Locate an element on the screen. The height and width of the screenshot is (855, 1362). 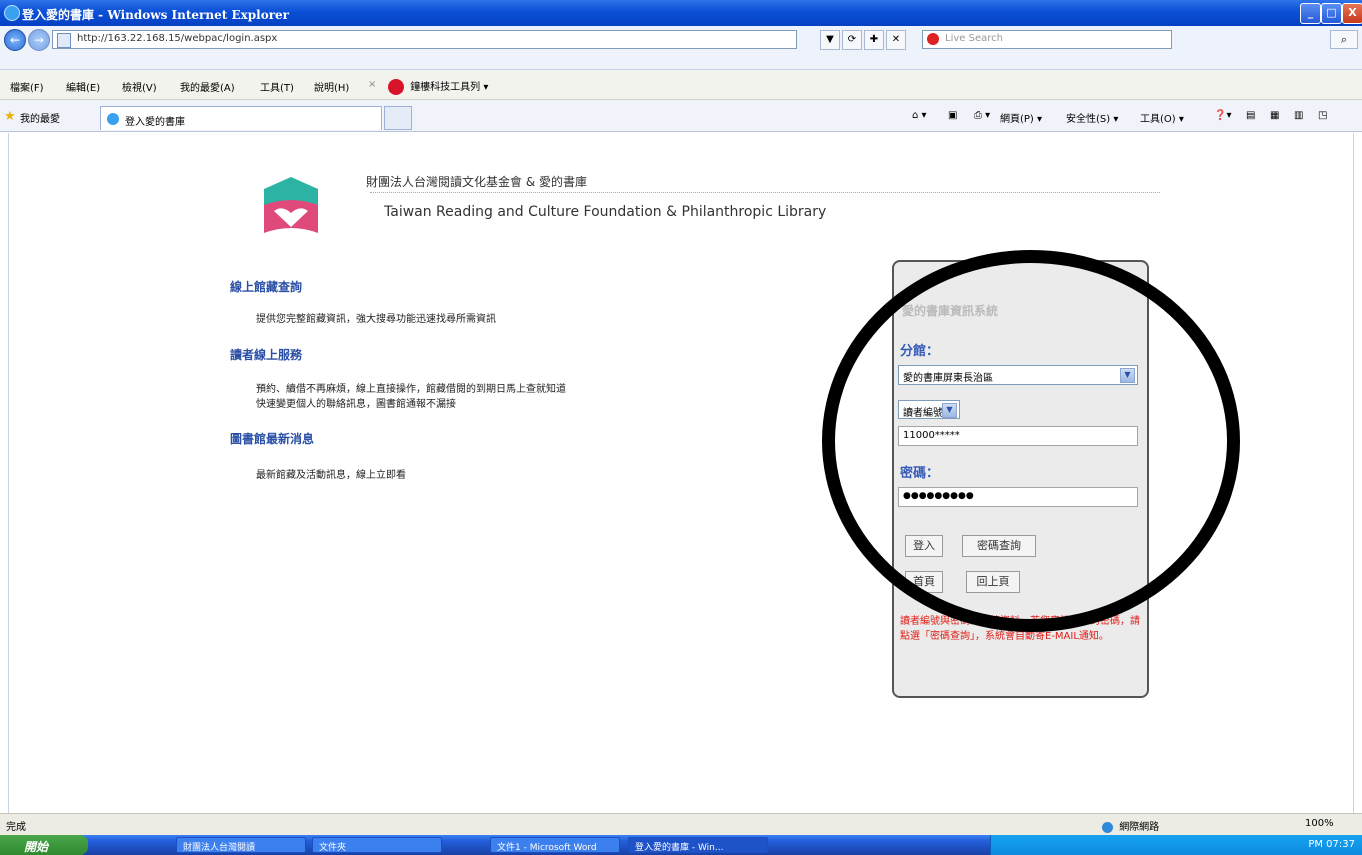
zoom-level: 100% is located at coordinates (1319, 823).